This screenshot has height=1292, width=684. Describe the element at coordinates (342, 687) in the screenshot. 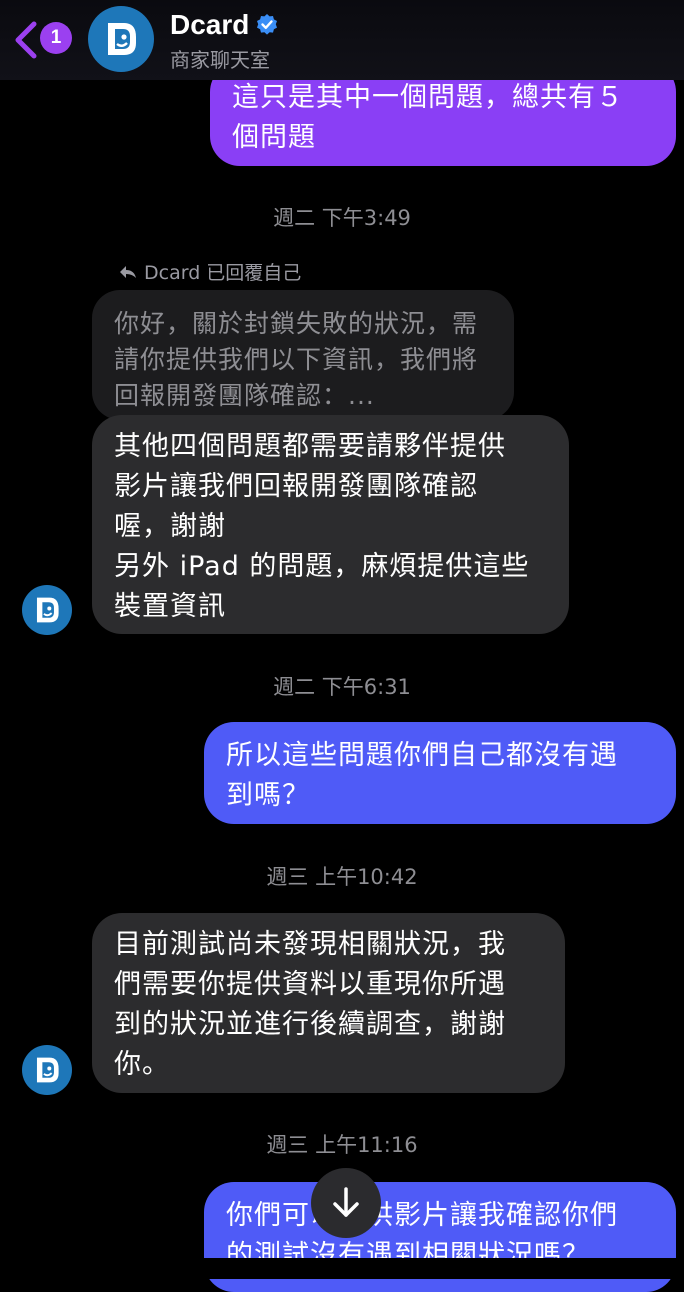

I see `timestamp: 週二 下午6:31` at that location.